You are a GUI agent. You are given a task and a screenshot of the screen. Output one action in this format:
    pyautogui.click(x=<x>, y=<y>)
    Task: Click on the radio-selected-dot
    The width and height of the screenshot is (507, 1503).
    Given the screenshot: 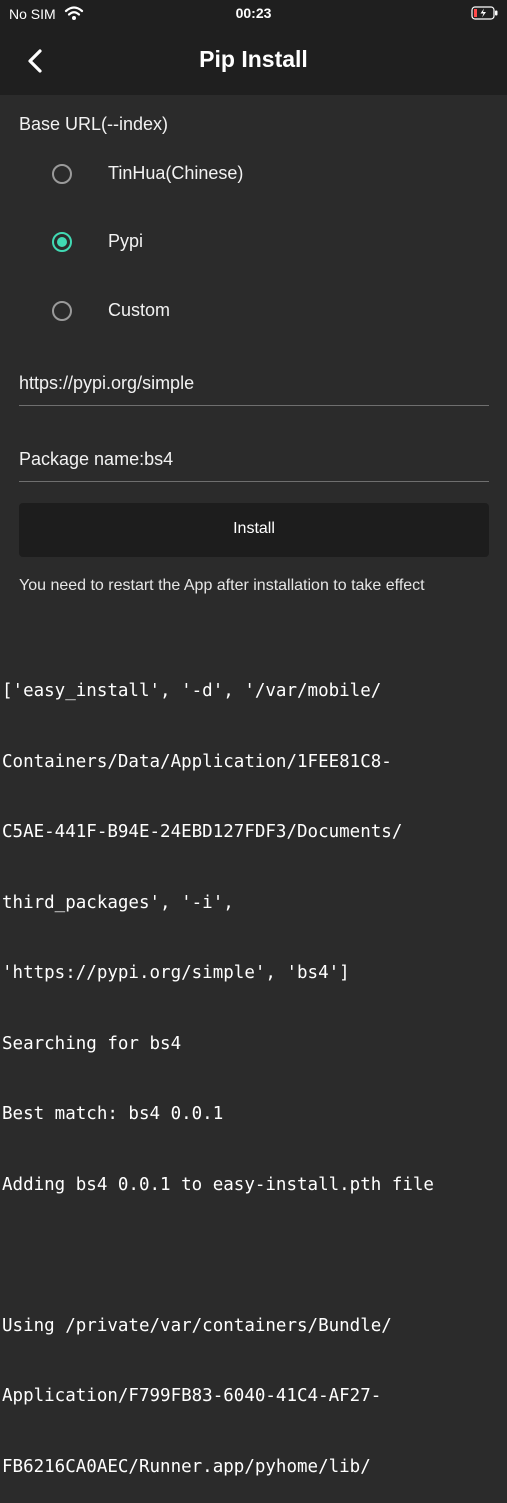 What is the action you would take?
    pyautogui.click(x=62, y=242)
    